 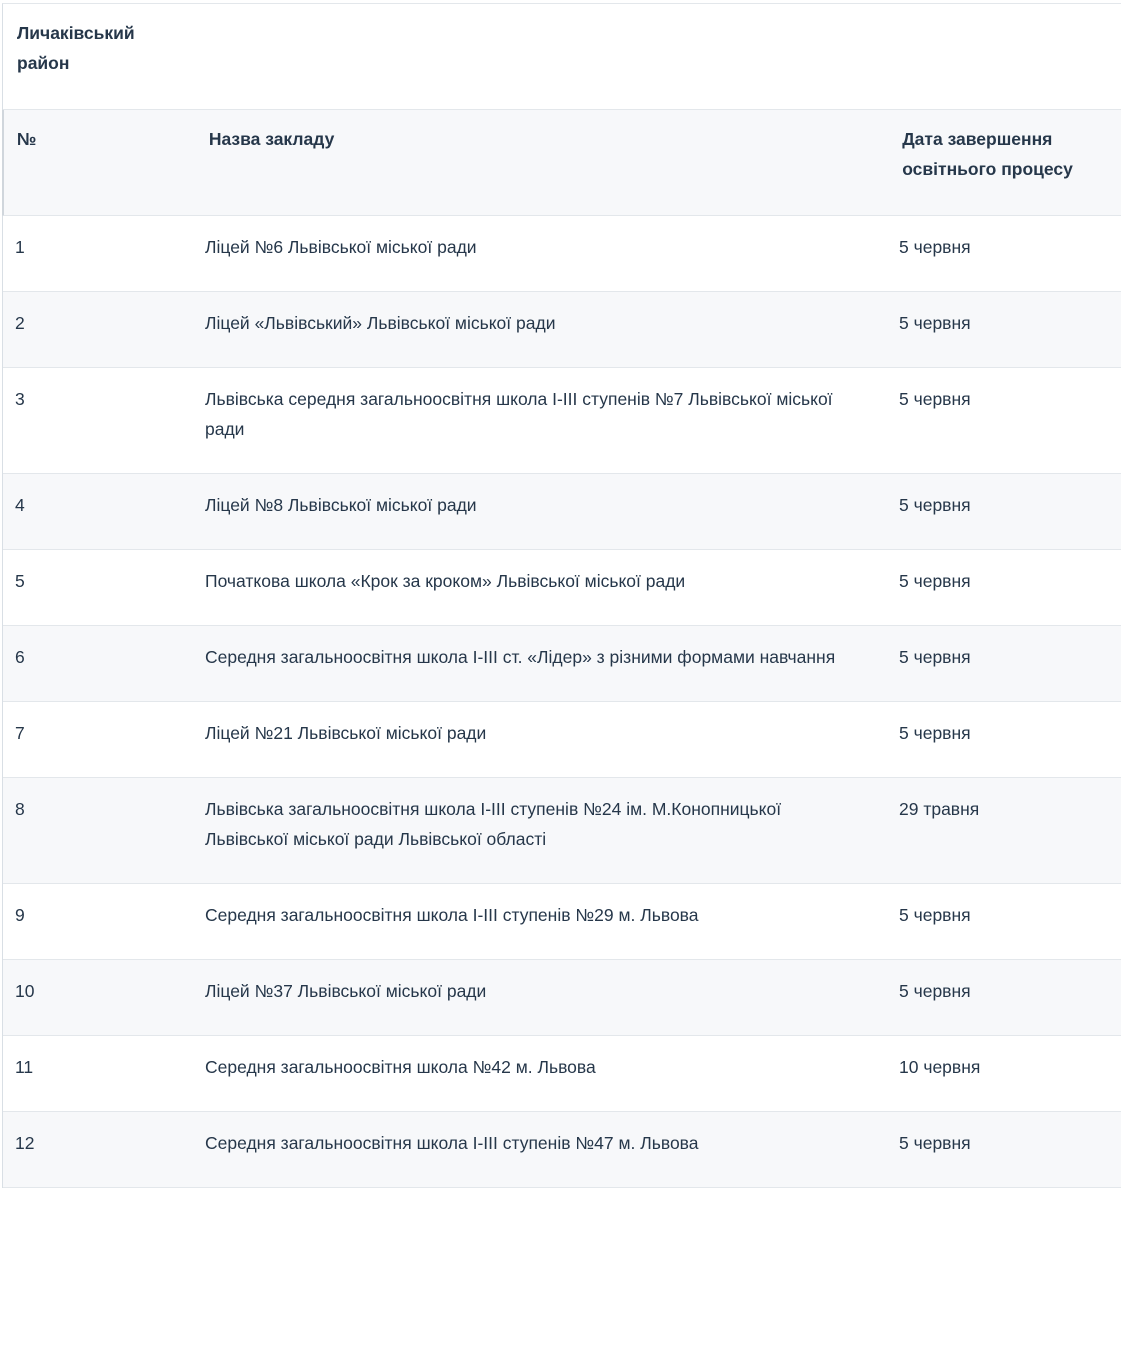 I want to click on header-end-date: Дата завершення освітнього процесу, so click(x=987, y=154).